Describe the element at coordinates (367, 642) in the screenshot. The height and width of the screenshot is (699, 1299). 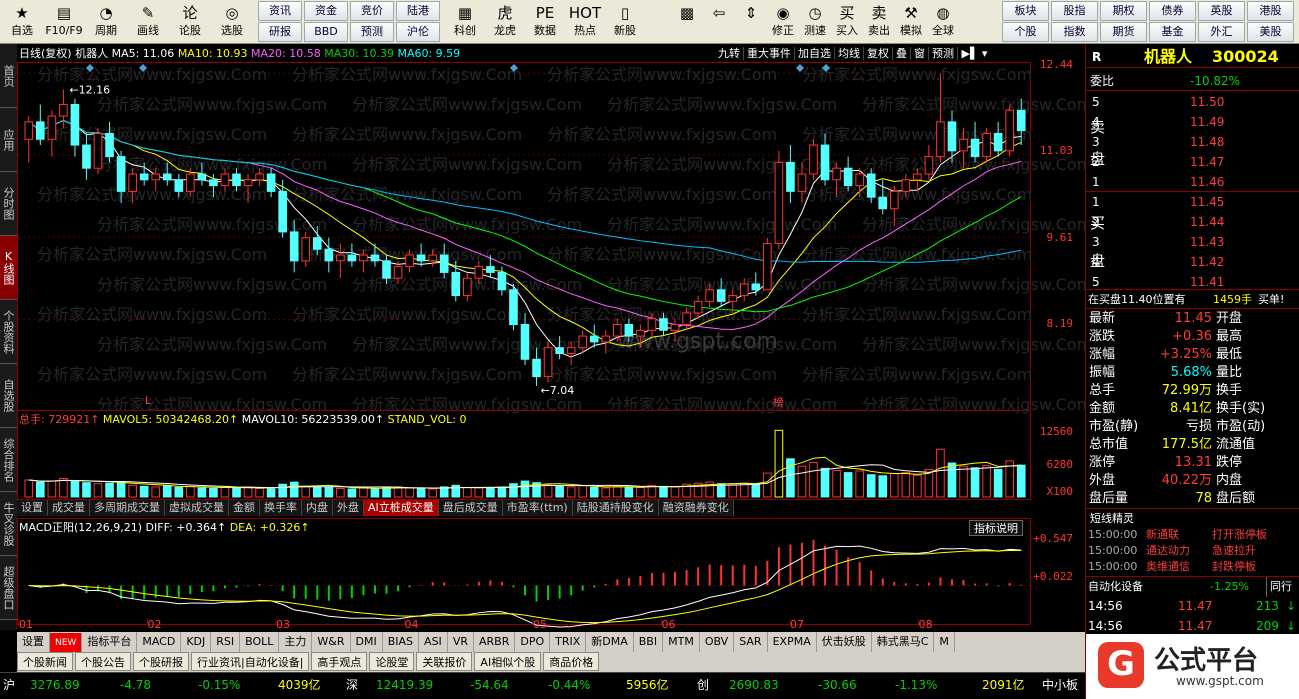
I see `indicator-tab: DMI` at that location.